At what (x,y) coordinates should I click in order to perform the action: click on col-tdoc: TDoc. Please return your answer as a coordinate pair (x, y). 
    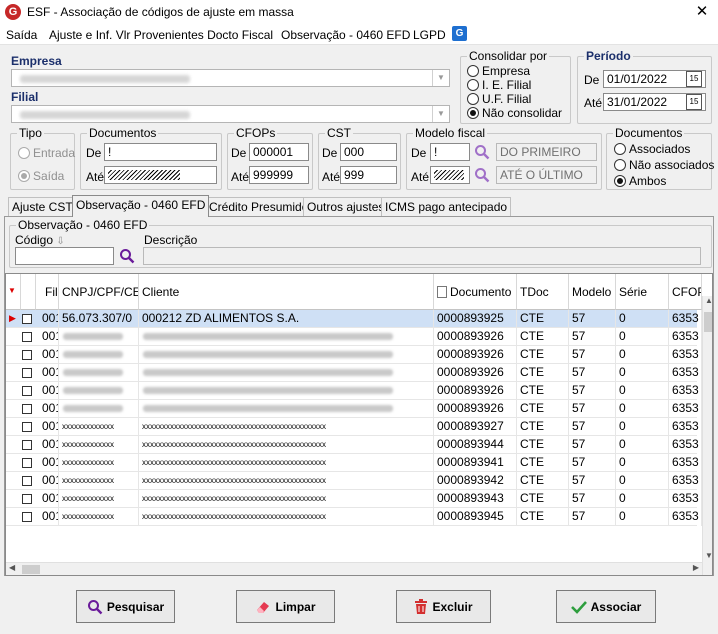
    Looking at the image, I should click on (543, 292).